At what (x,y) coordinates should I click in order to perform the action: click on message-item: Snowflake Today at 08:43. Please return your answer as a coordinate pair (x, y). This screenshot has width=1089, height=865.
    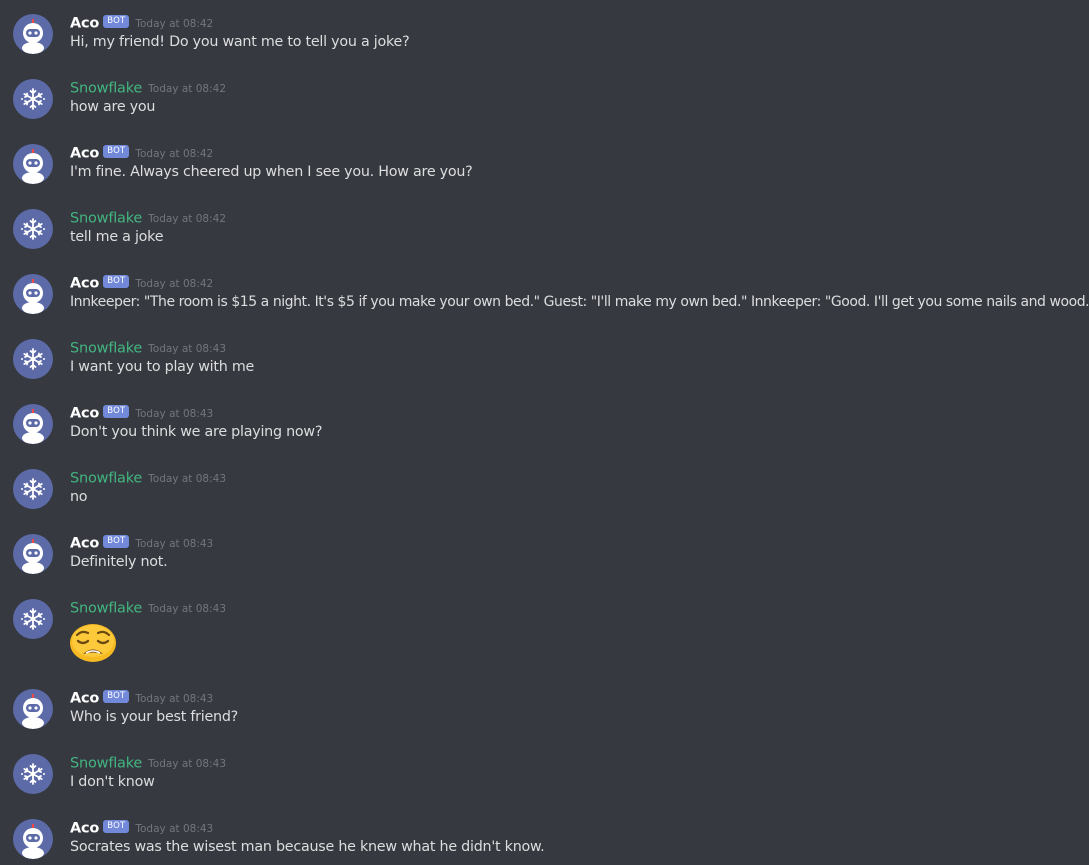
    Looking at the image, I should click on (544, 630).